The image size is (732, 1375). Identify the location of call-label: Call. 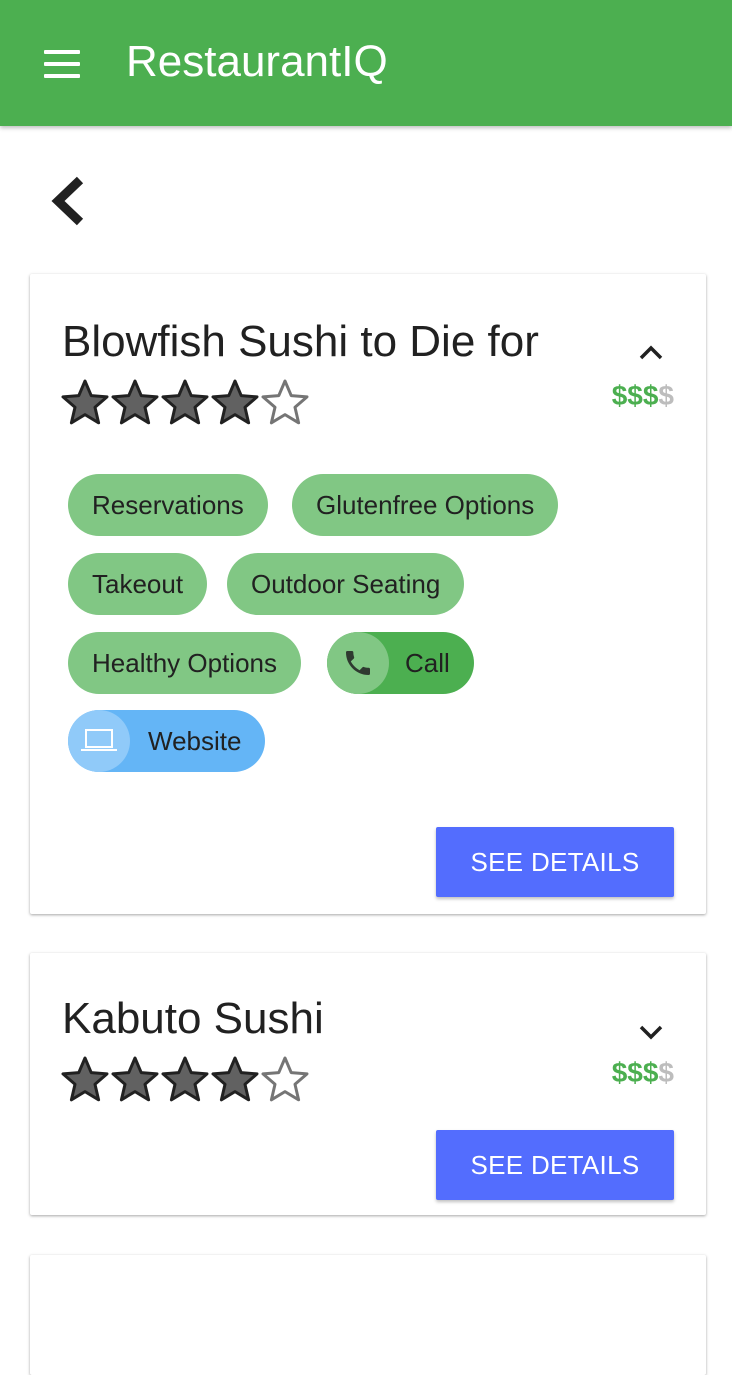
(427, 663).